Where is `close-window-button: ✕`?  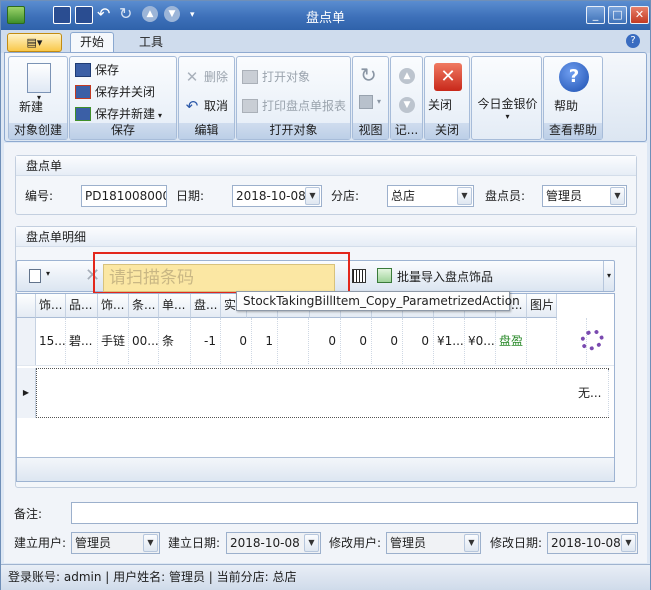
close-window-button: ✕ is located at coordinates (639, 15).